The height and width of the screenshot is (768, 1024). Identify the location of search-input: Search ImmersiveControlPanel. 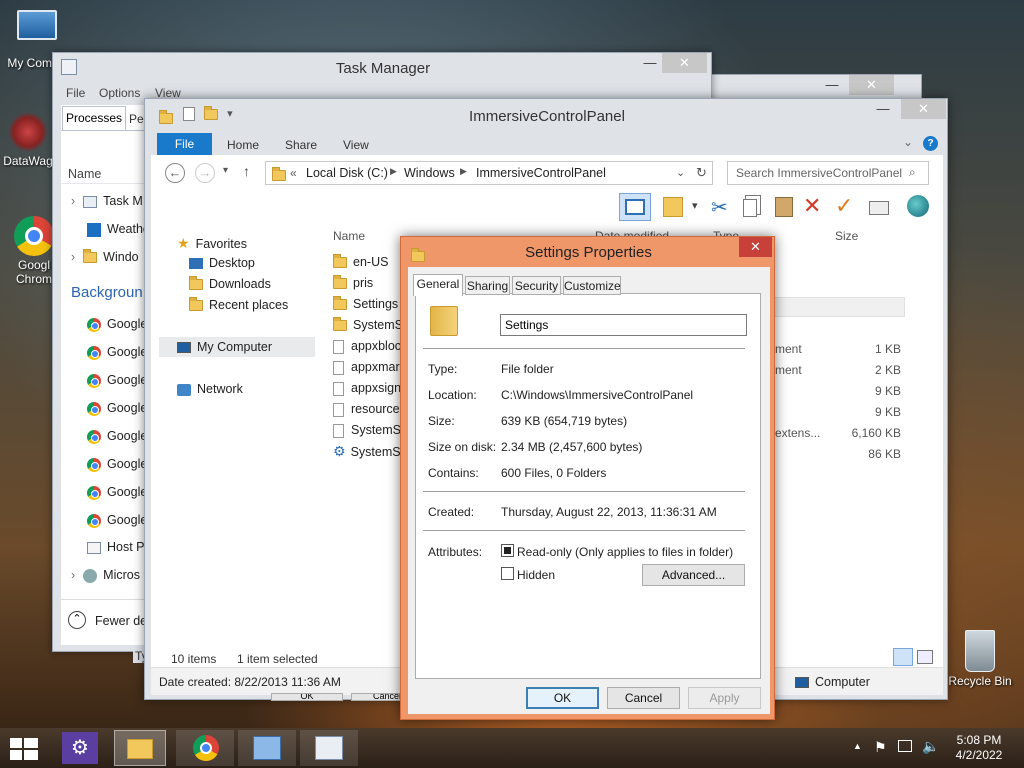
(828, 173).